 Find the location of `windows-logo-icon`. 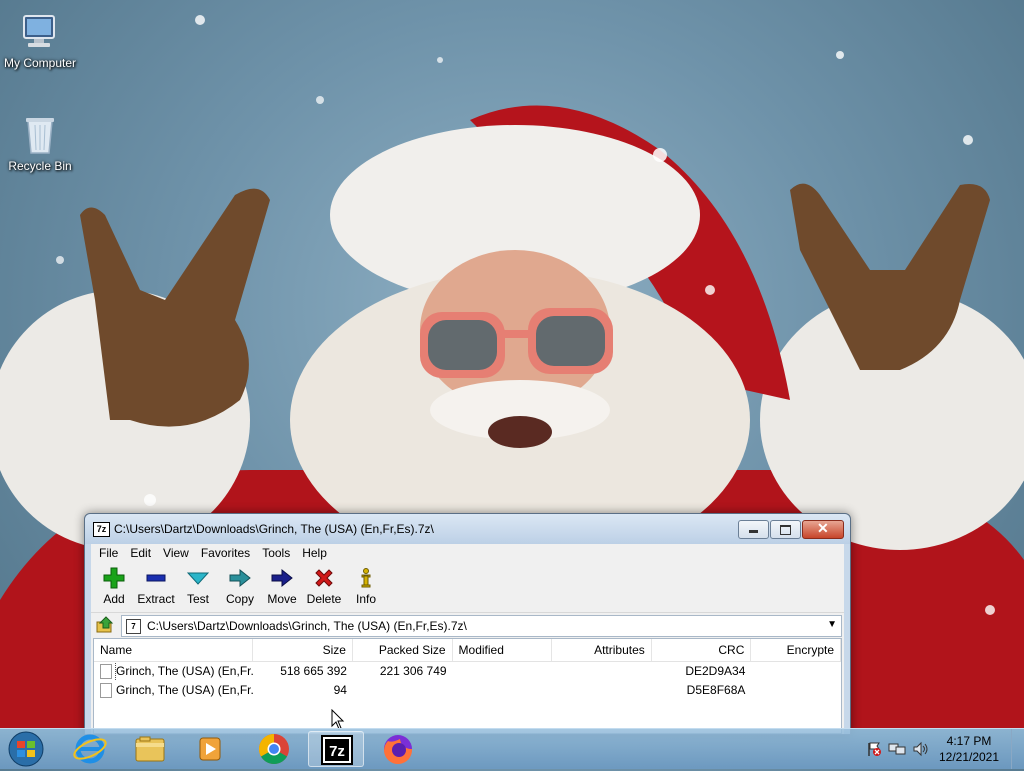

windows-logo-icon is located at coordinates (26, 749).